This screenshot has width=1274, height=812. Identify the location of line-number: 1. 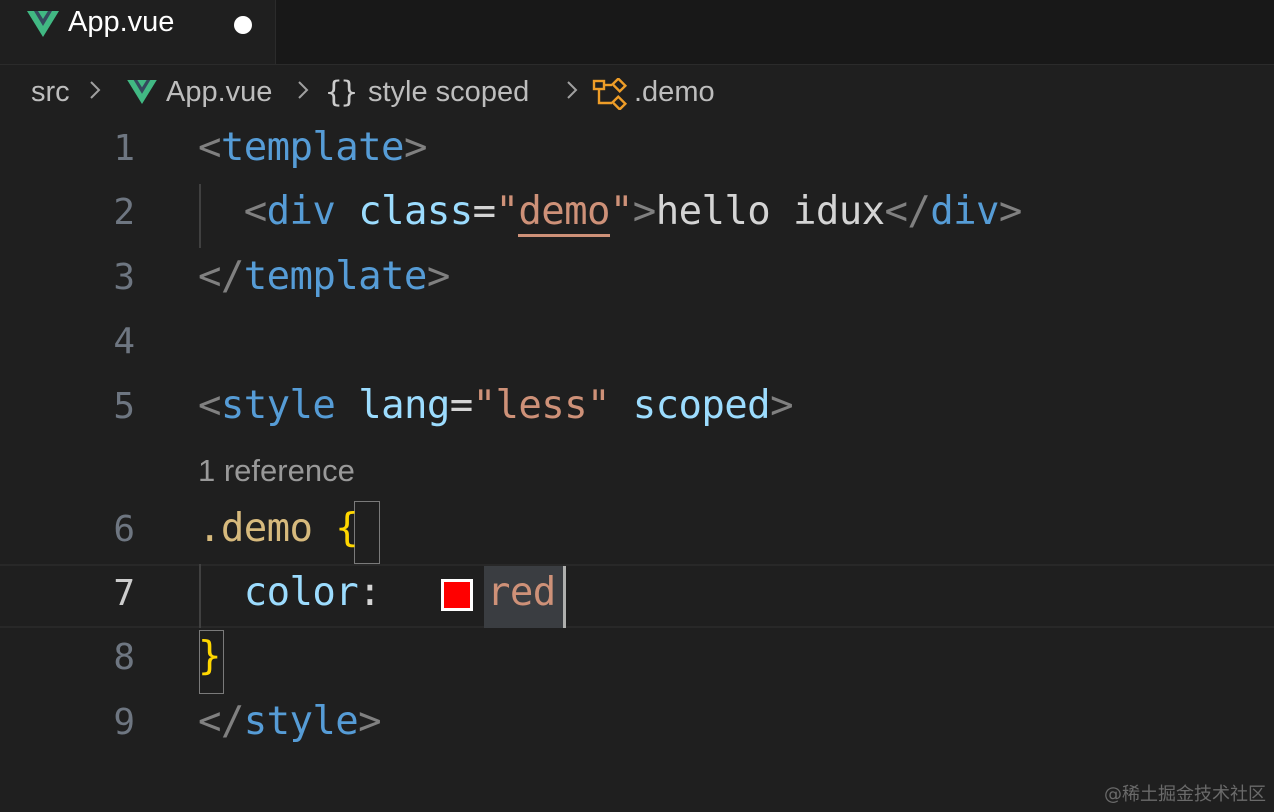
(124, 148).